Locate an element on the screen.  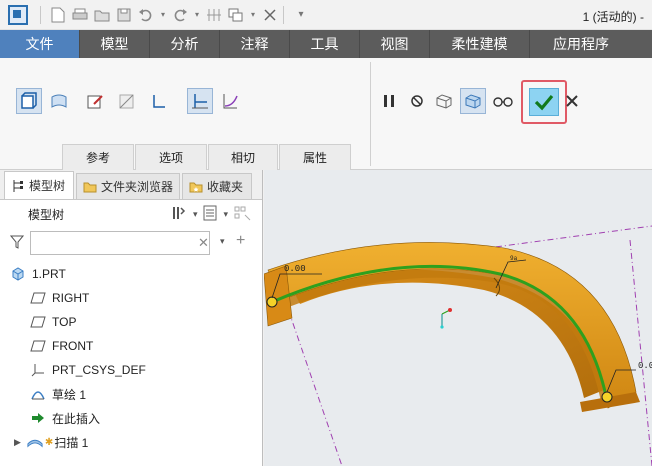
verify-icon is located at coordinates (473, 101).